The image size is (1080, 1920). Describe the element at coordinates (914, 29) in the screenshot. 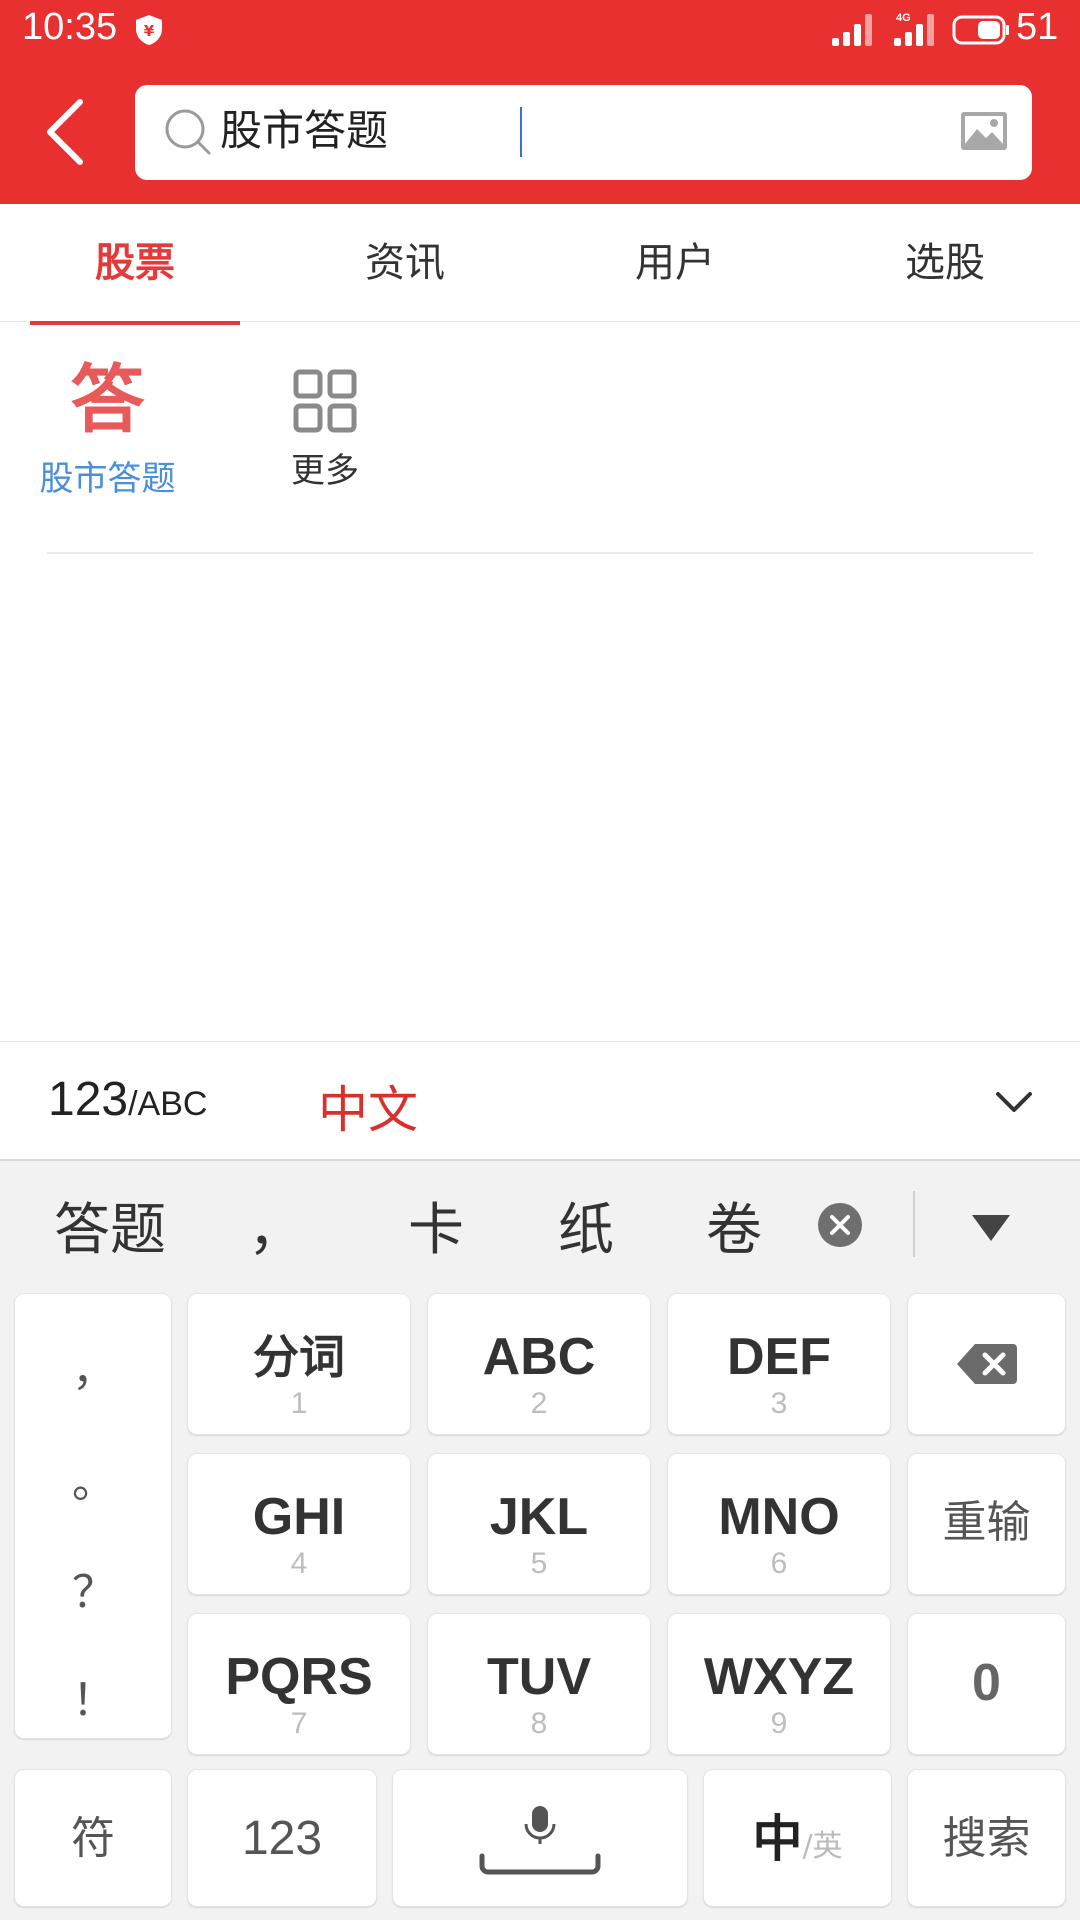

I see `signal-4g-icon: 4G` at that location.